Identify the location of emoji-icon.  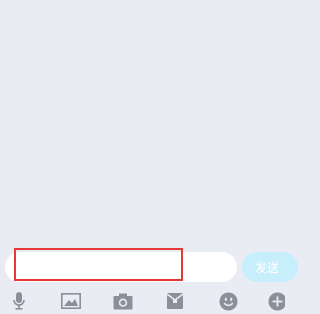
(228, 301).